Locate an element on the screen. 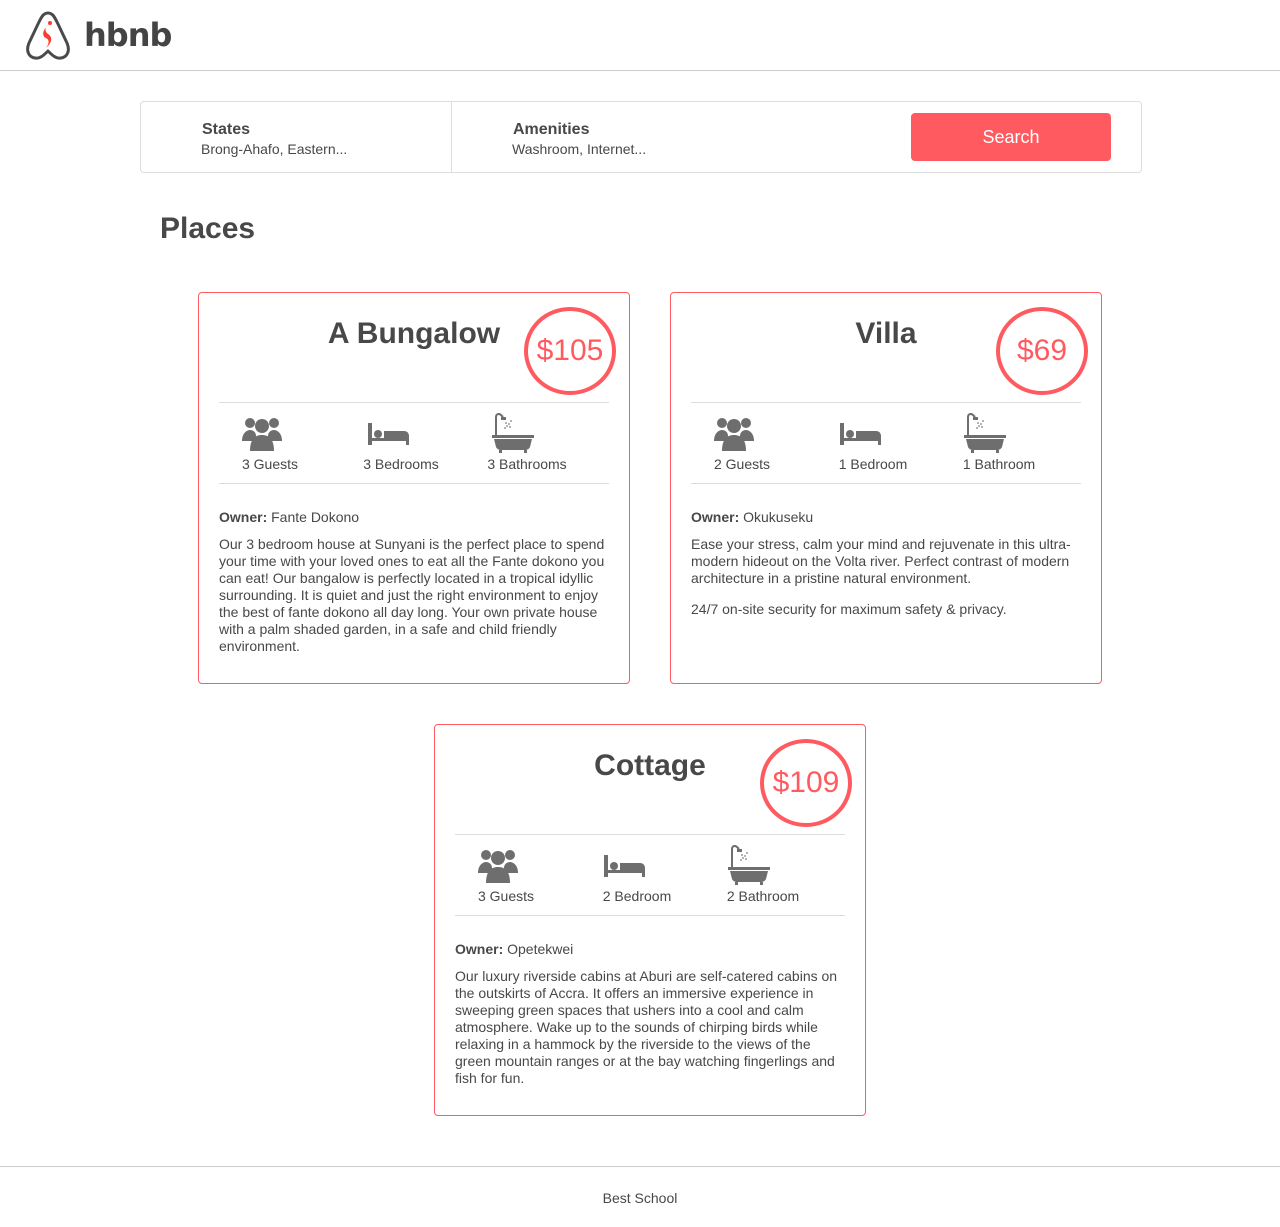 Image resolution: width=1280 pixels, height=1227 pixels. rooms-label: 2 Bedroom is located at coordinates (637, 896).